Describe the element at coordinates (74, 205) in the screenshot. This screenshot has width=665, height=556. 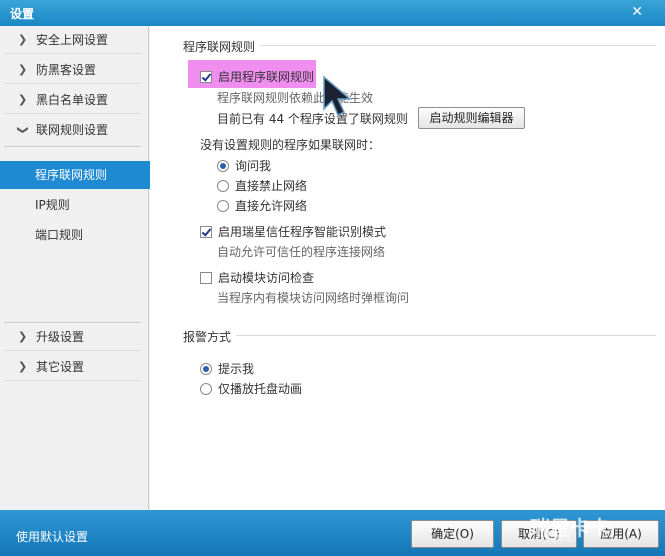
I see `sidebar-sub-ip-rules: IP规则` at that location.